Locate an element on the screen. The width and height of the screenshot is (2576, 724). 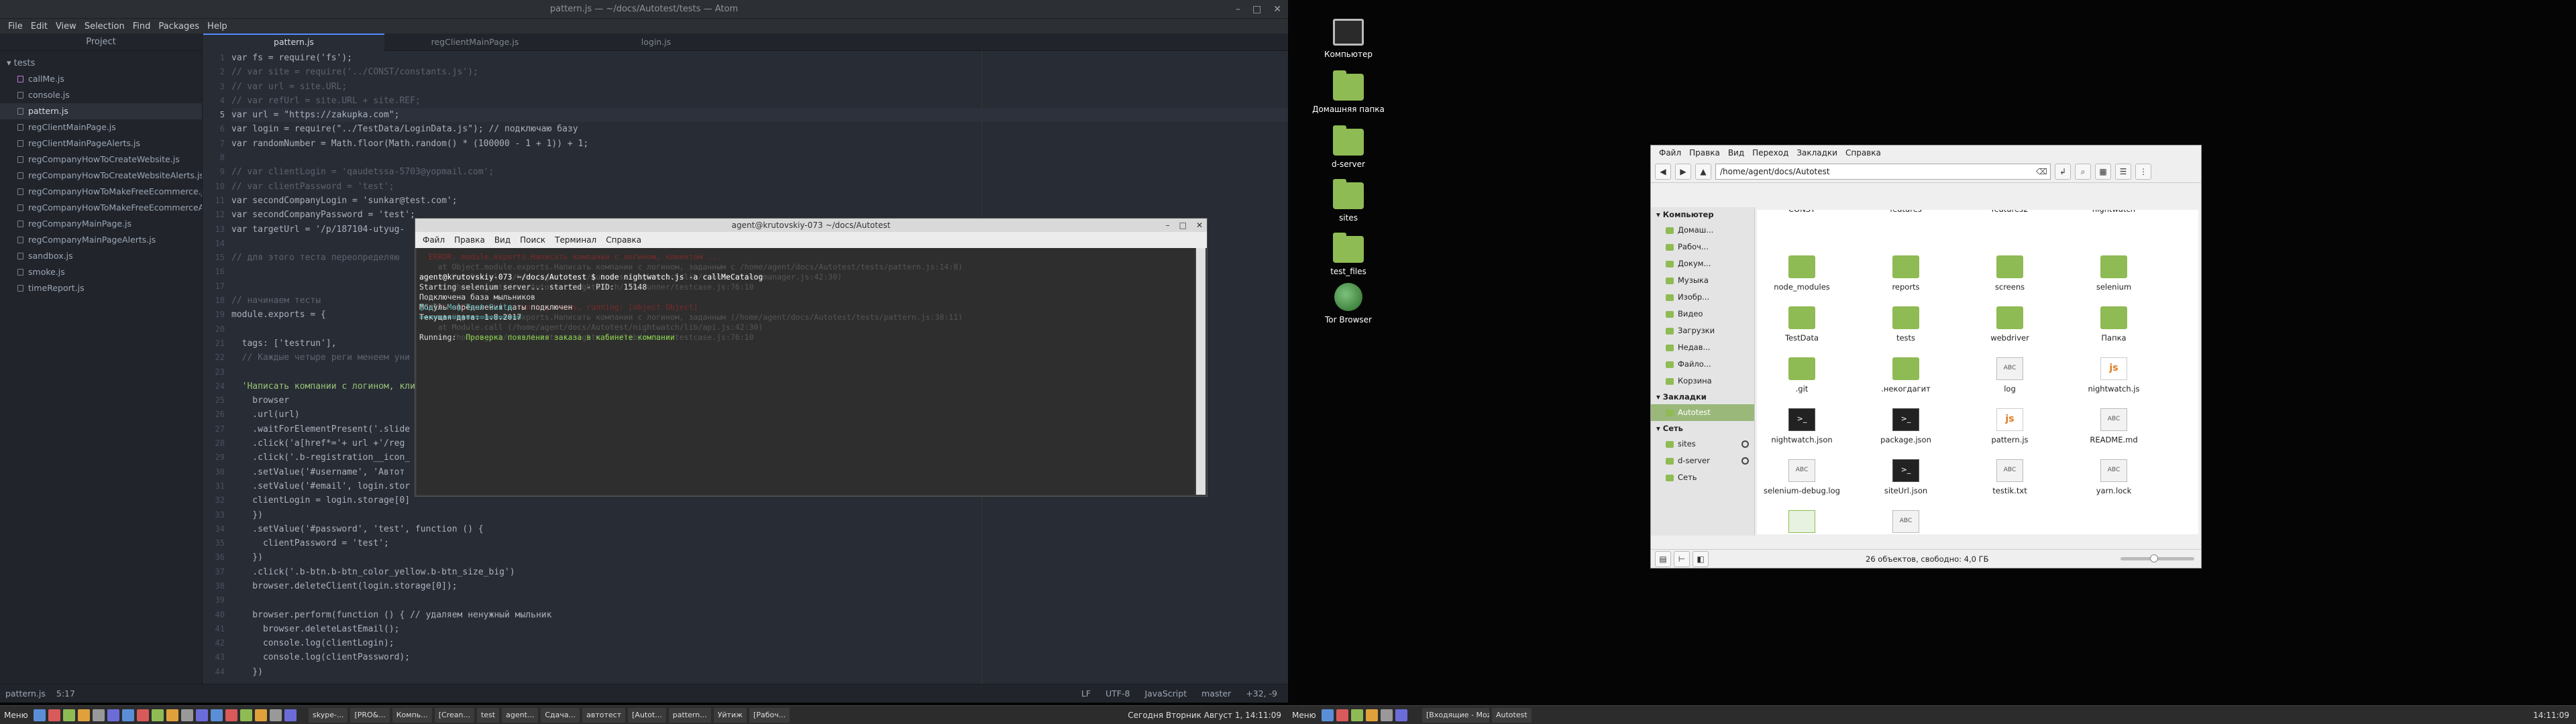
tree-file-item: callMe.js is located at coordinates (101, 79).